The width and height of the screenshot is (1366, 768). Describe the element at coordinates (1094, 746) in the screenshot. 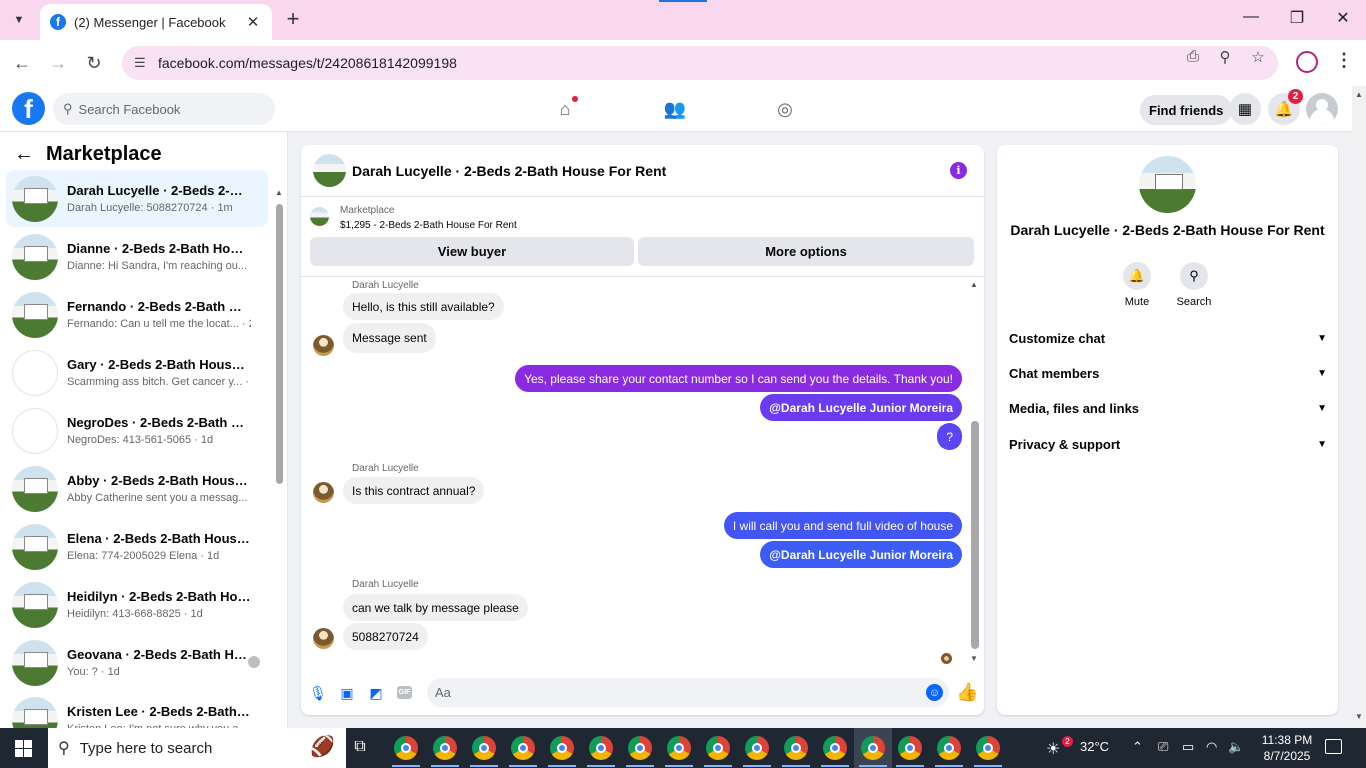

I see `weather-temperature: 32°C` at that location.